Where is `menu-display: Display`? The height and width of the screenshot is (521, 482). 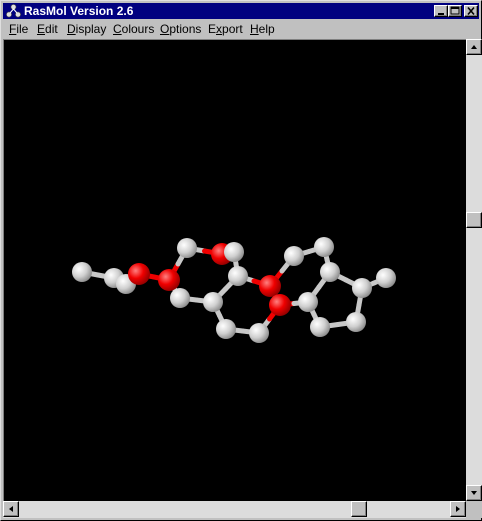 menu-display: Display is located at coordinates (86, 29).